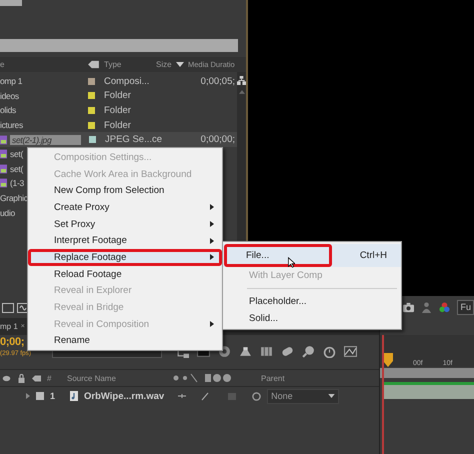  What do you see at coordinates (125, 341) in the screenshot?
I see `menu-item: Rename` at bounding box center [125, 341].